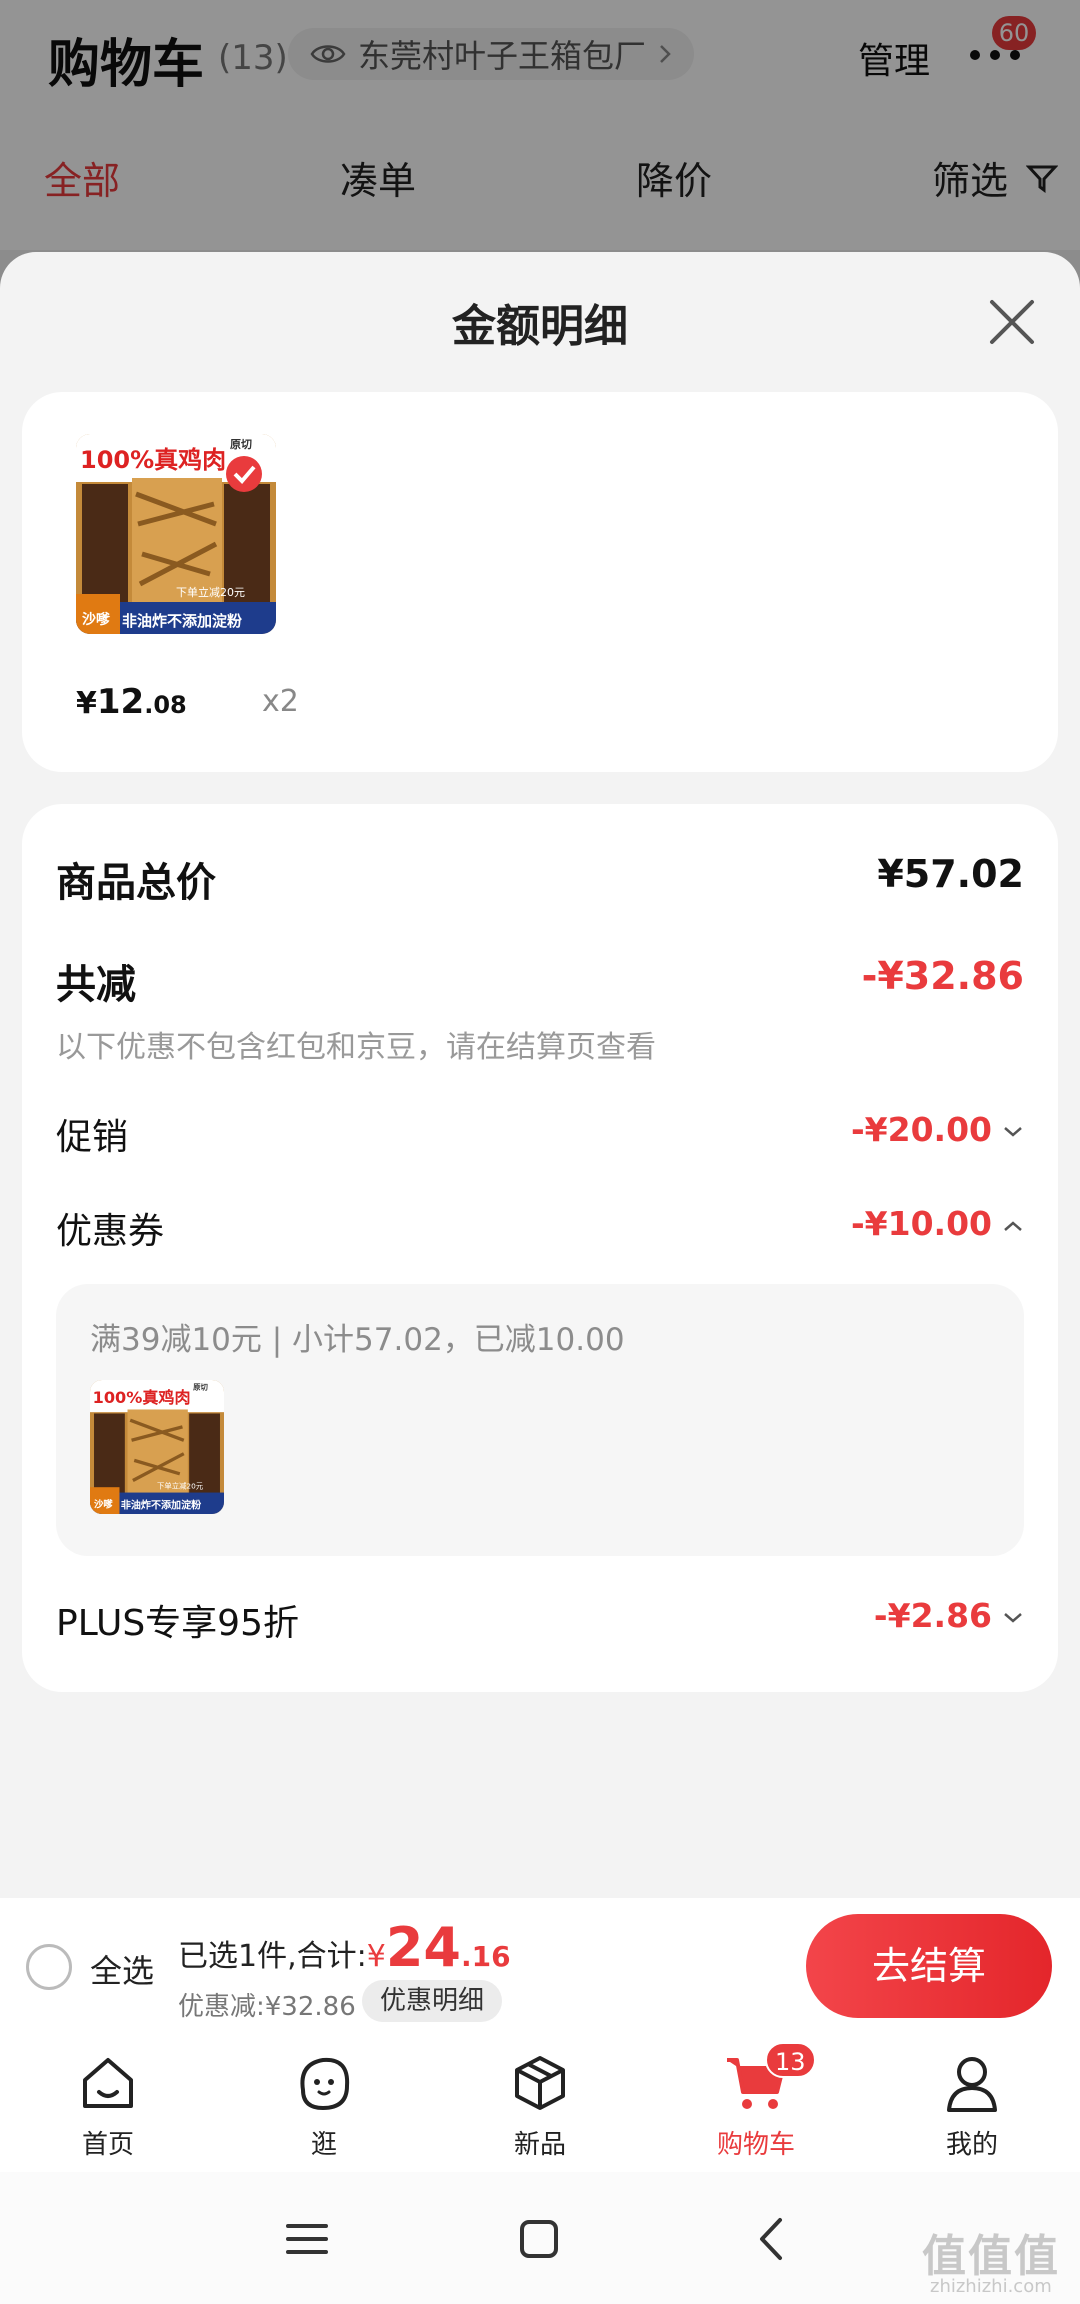 The width and height of the screenshot is (1080, 2304). I want to click on product-thumbnail: 100%真鸡肉 原切 沙嗲 非油炸不添加淀粉 下单立减20元, so click(176, 534).